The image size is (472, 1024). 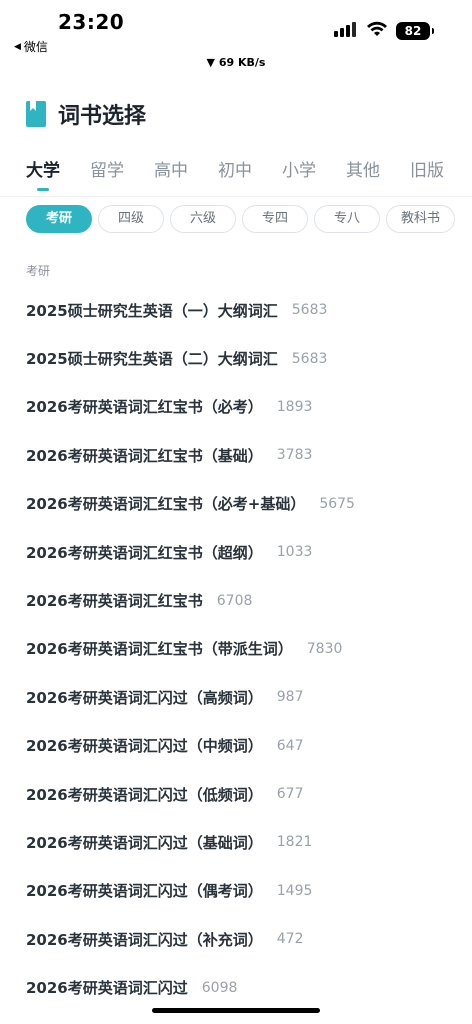 What do you see at coordinates (236, 40) in the screenshot?
I see `status-bar: 23:20 ◀ 微信 ▼ 69 KB/s 82` at bounding box center [236, 40].